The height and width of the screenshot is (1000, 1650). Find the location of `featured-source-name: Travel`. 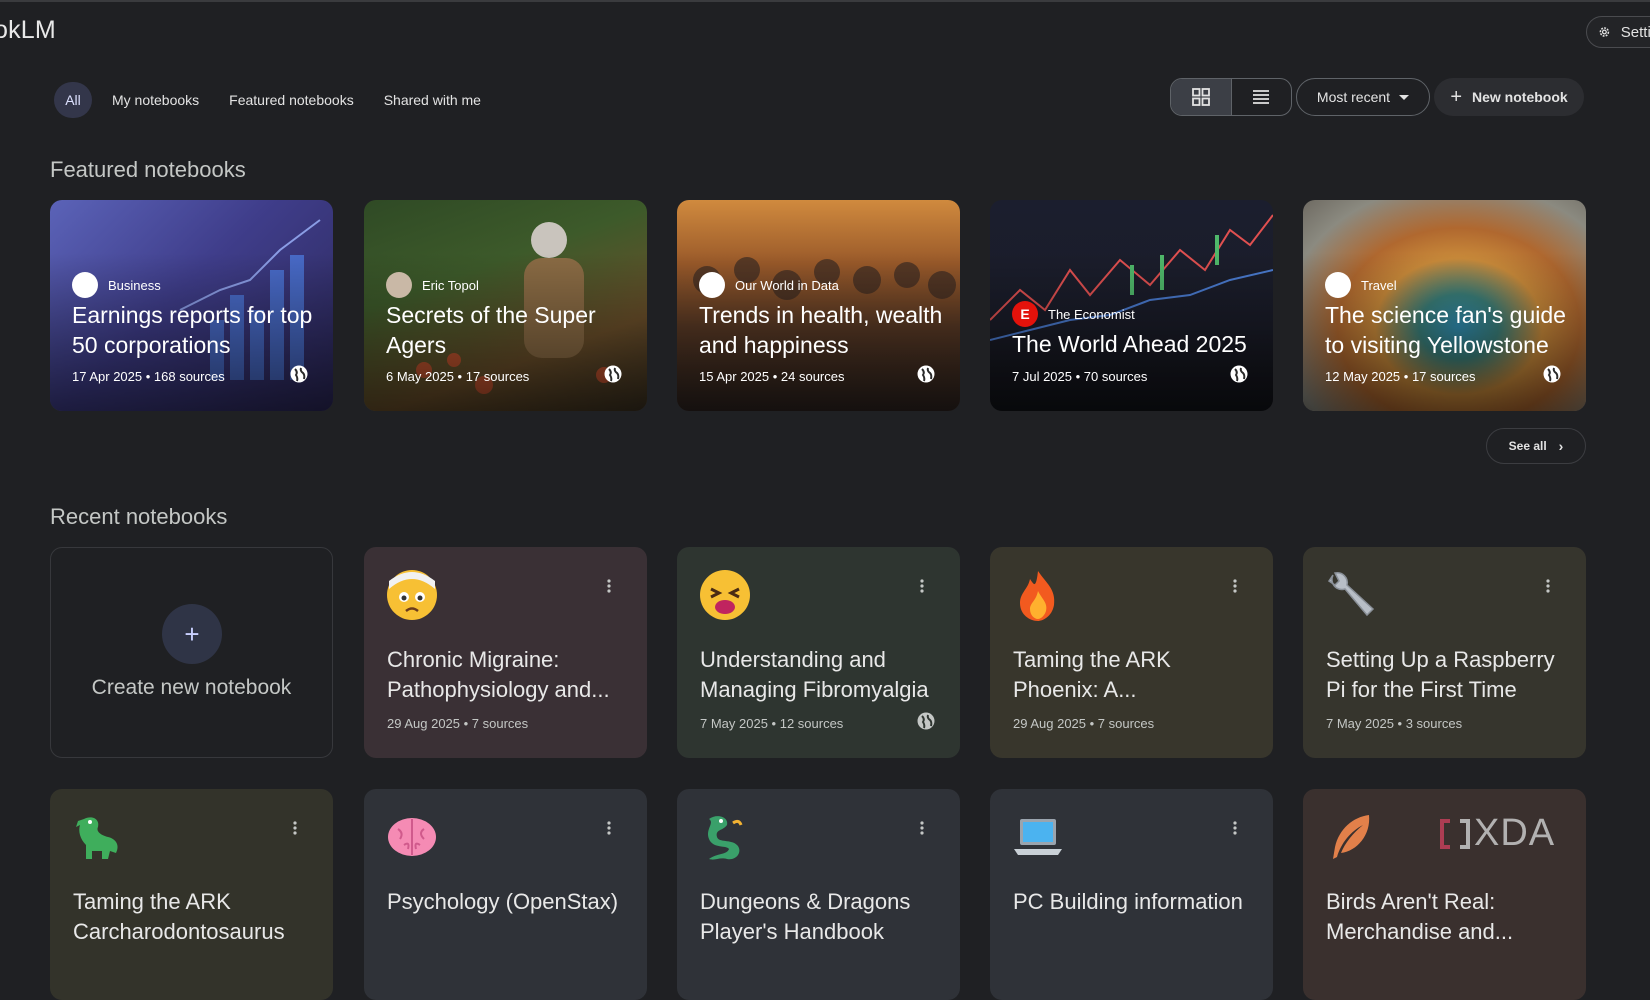

featured-source-name: Travel is located at coordinates (1379, 285).